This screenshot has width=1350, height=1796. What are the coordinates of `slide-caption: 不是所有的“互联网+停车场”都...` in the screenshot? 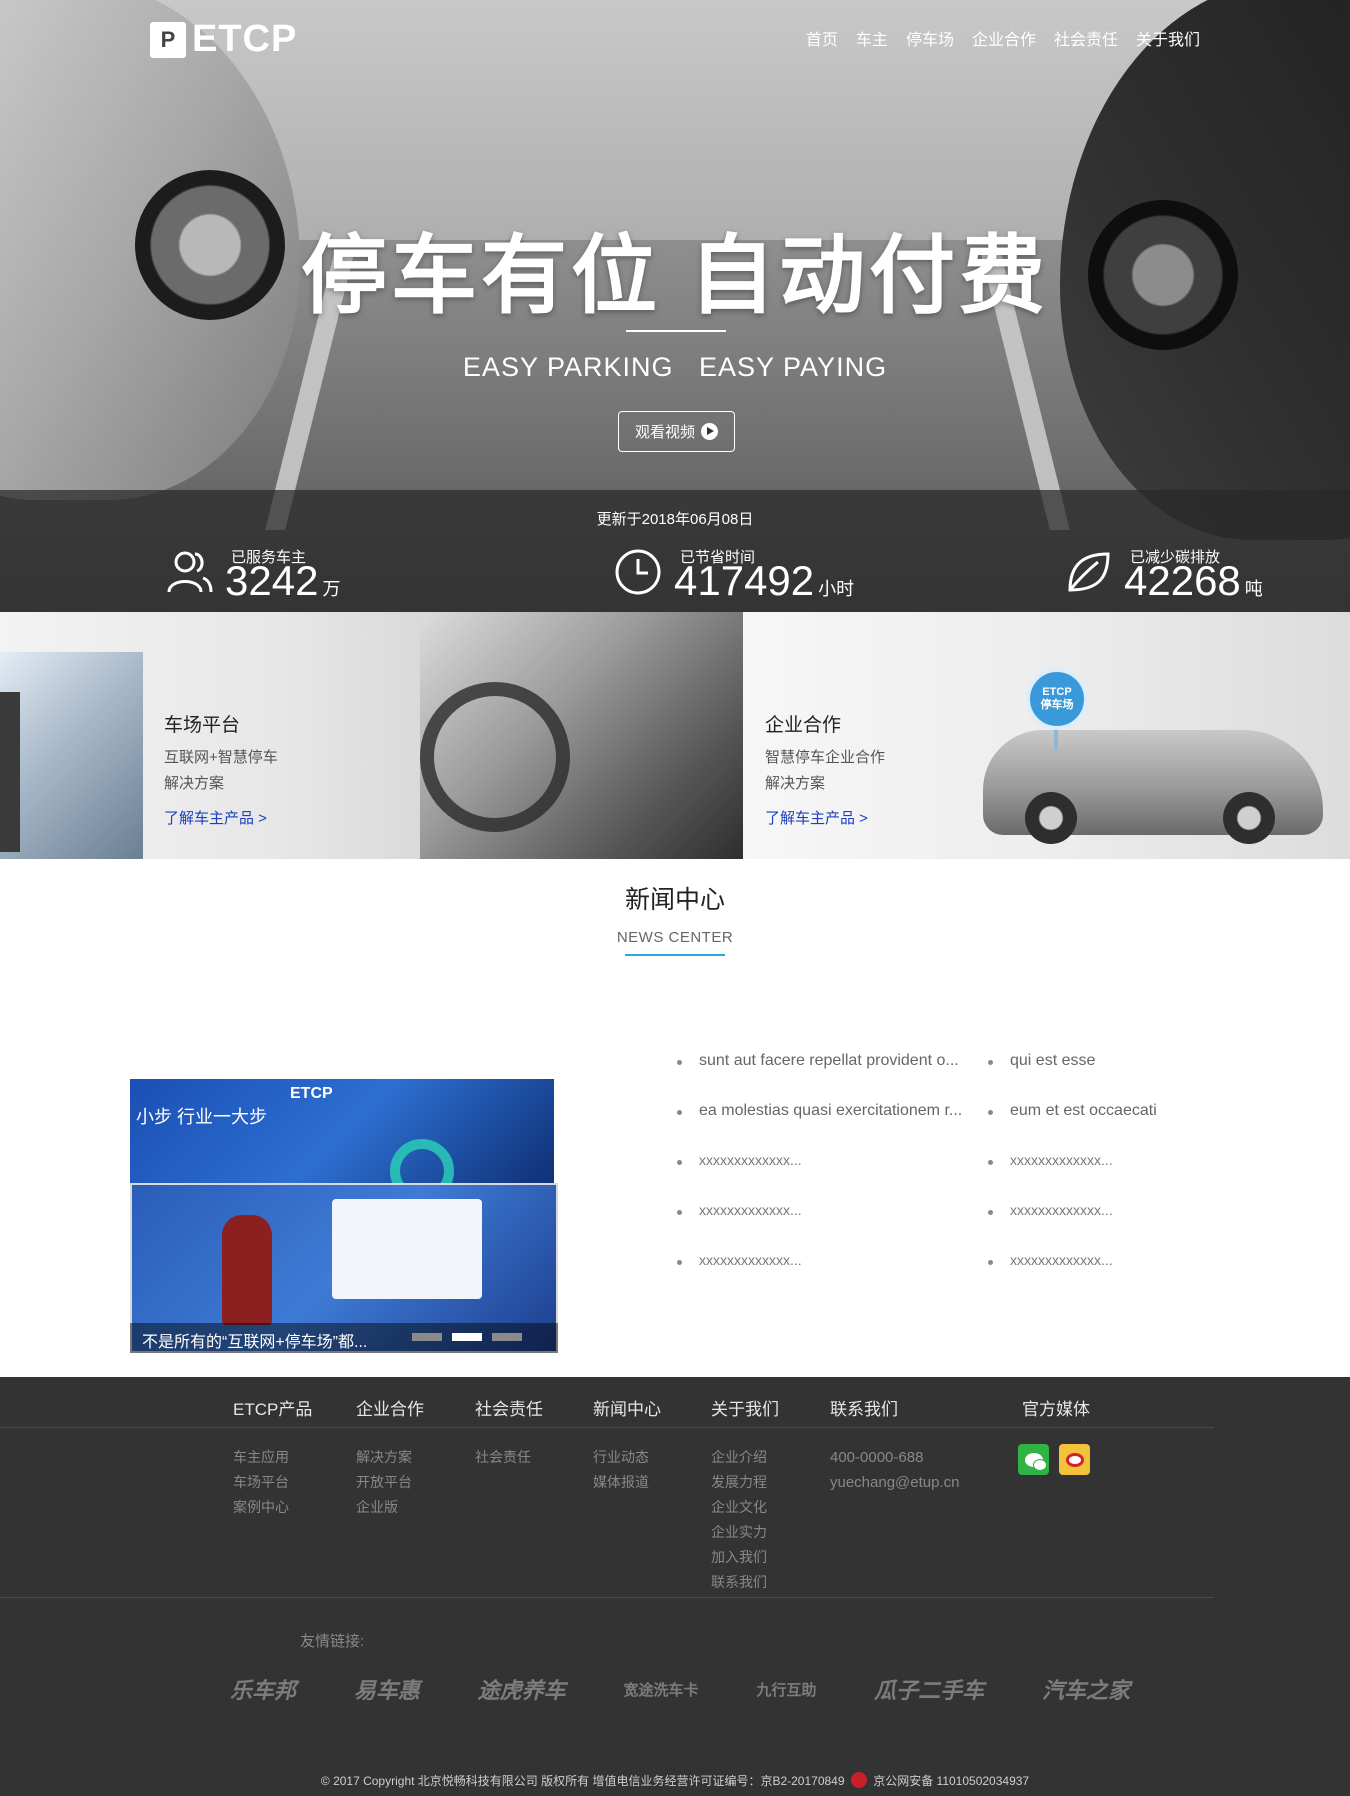 It's located at (254, 1340).